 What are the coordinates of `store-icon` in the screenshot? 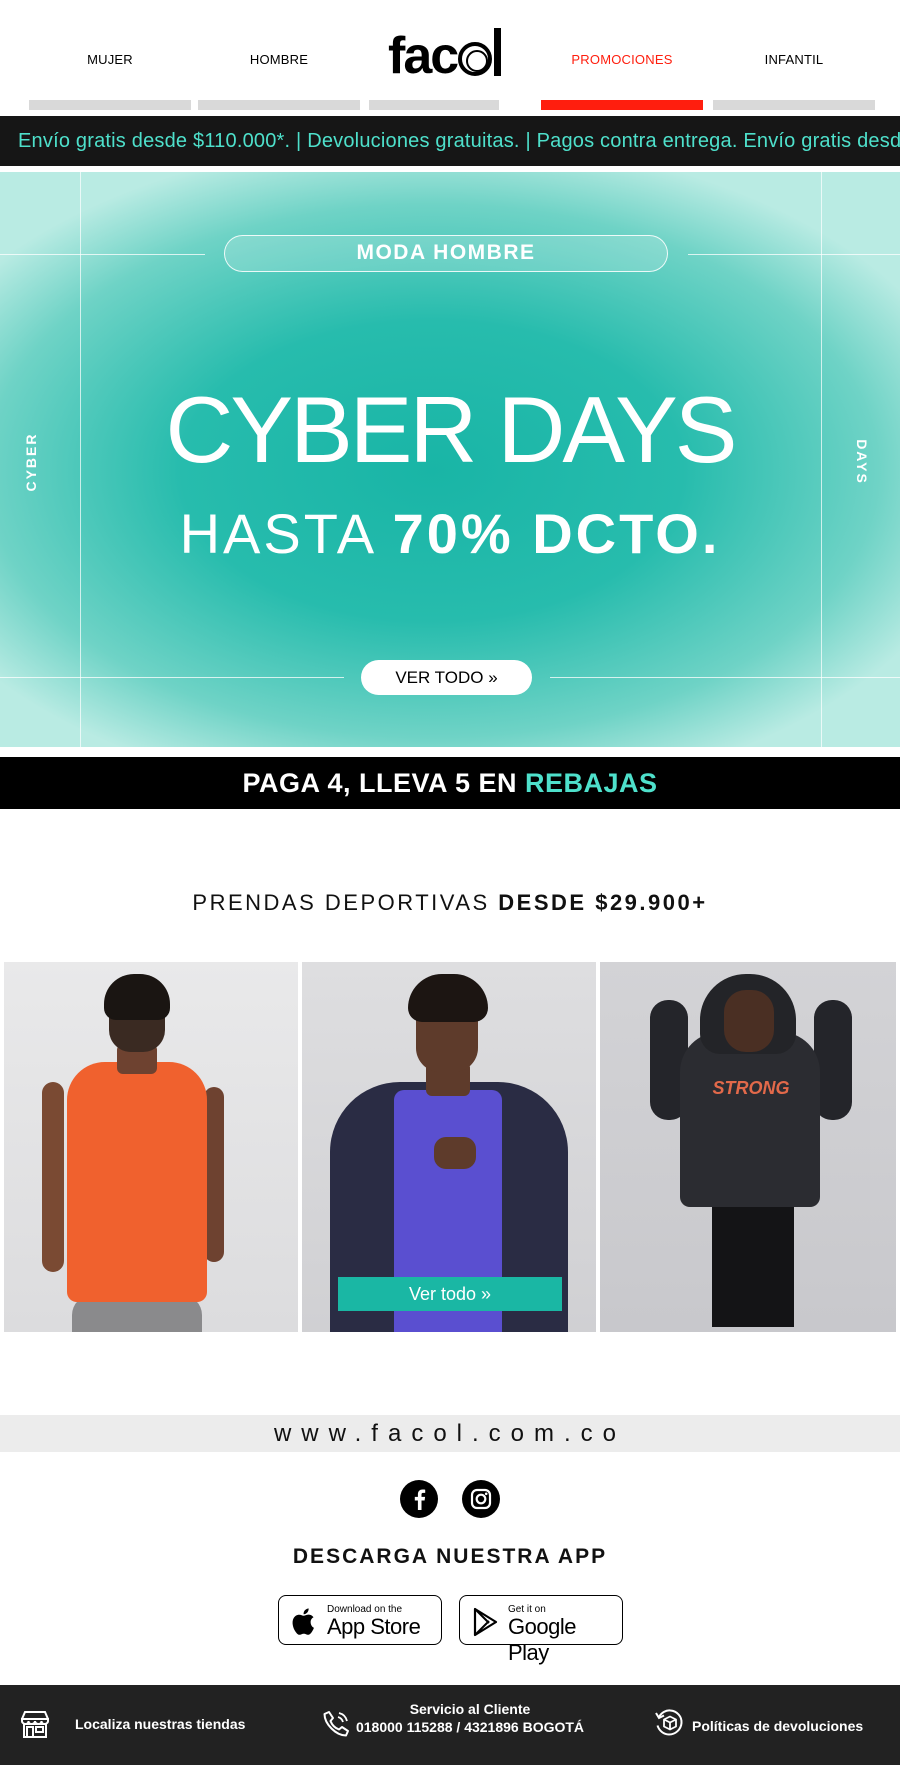 It's located at (35, 1724).